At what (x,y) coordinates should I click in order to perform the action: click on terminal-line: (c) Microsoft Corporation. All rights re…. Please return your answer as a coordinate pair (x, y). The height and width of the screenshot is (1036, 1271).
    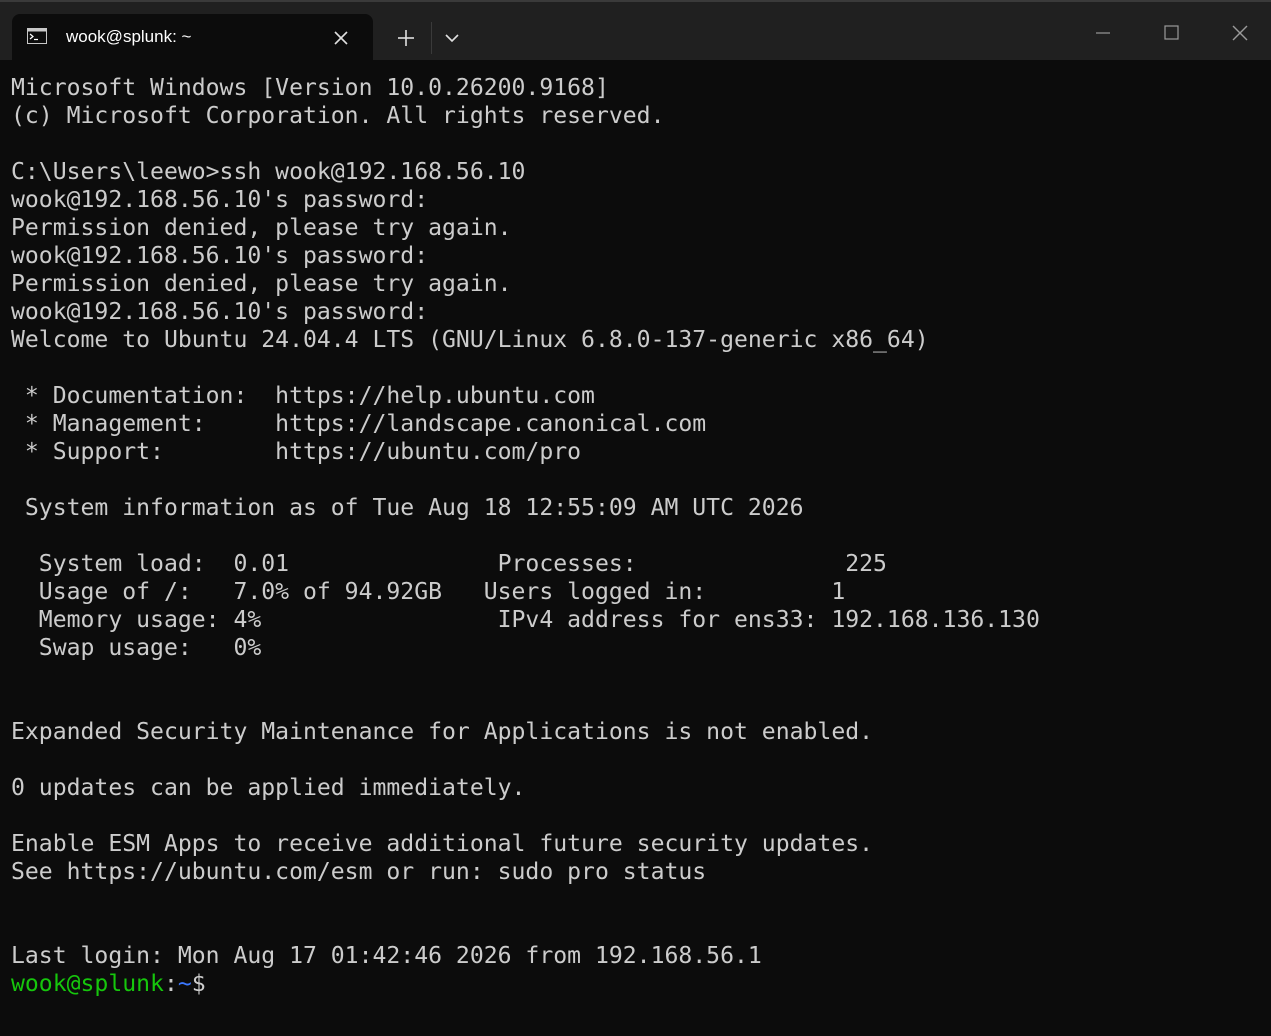
    Looking at the image, I should click on (338, 116).